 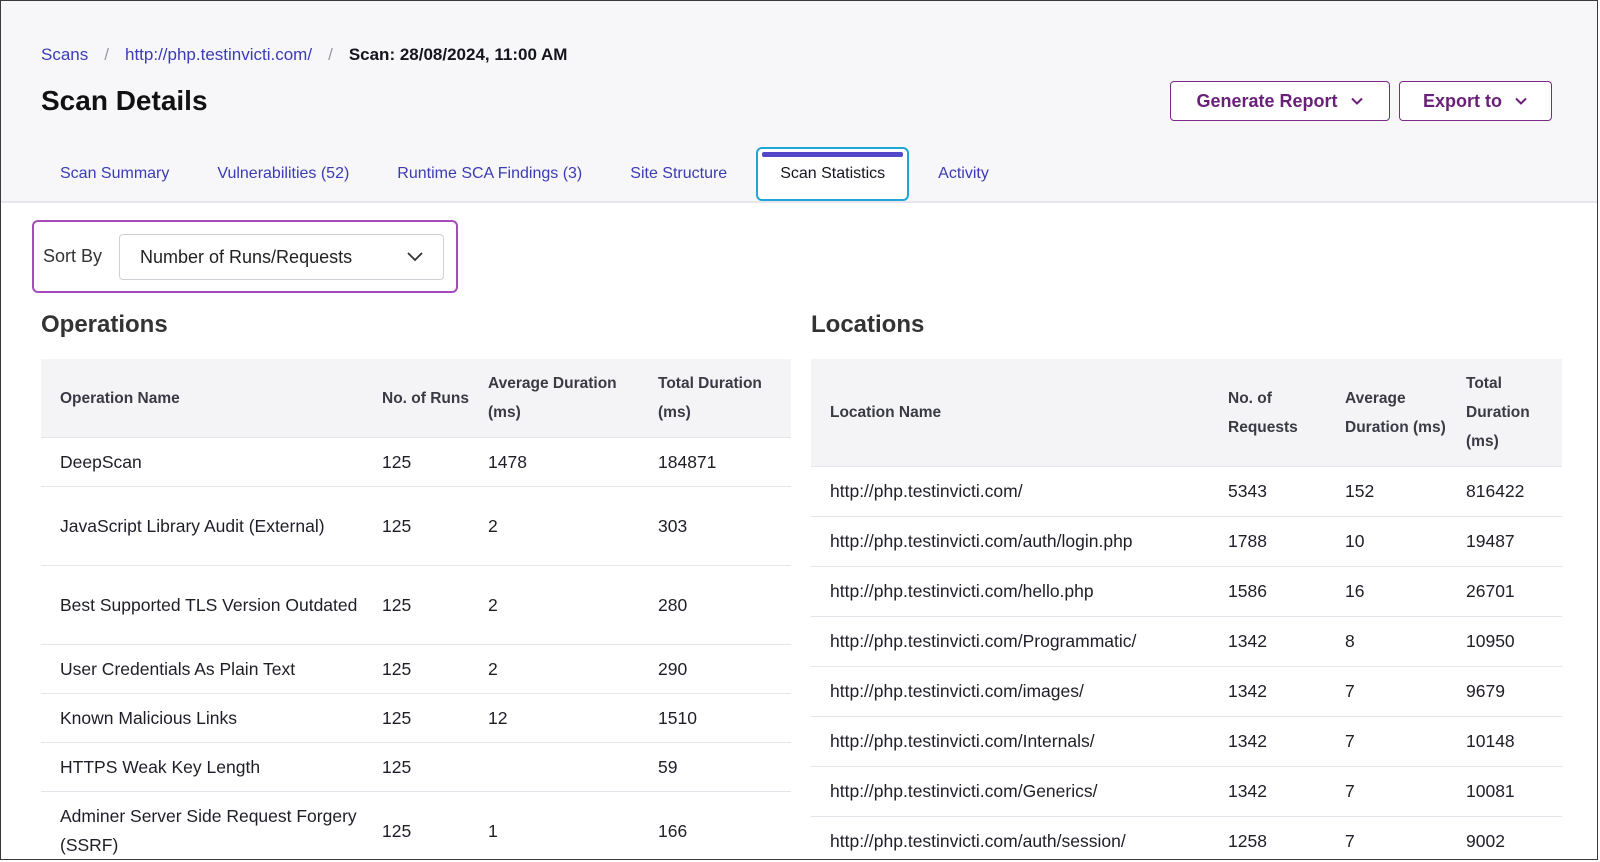 What do you see at coordinates (64, 55) in the screenshot?
I see `breadcrumb-scans-link: Scans` at bounding box center [64, 55].